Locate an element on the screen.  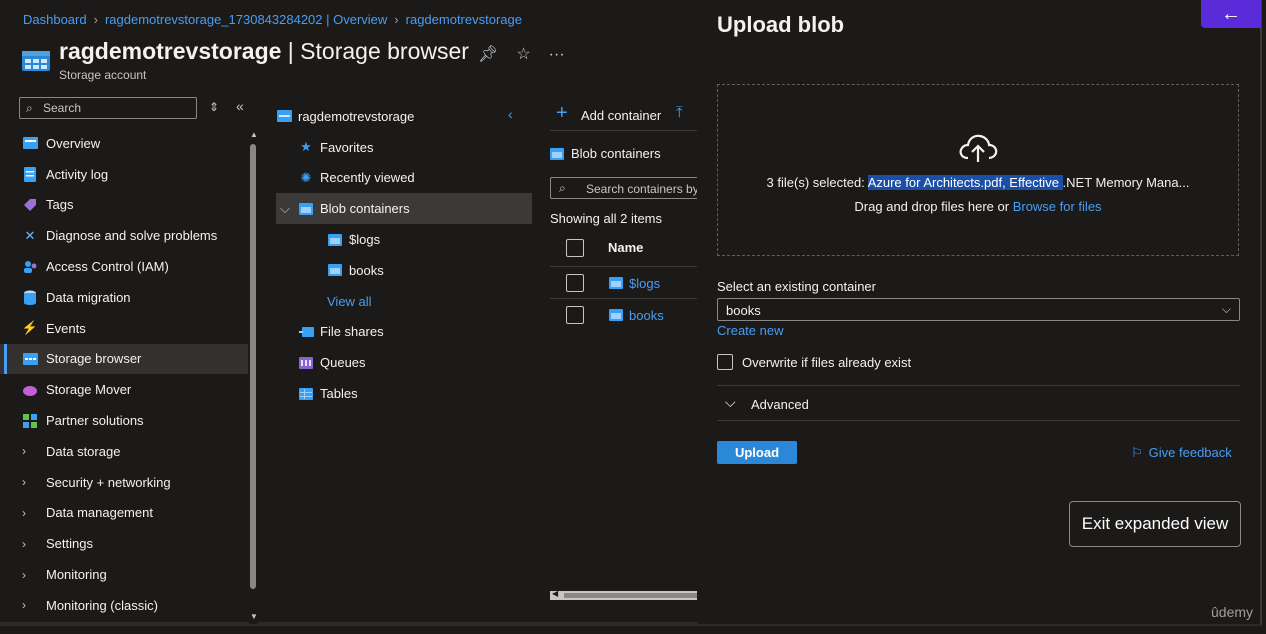
star-icon: ★ is located at coordinates (306, 147).